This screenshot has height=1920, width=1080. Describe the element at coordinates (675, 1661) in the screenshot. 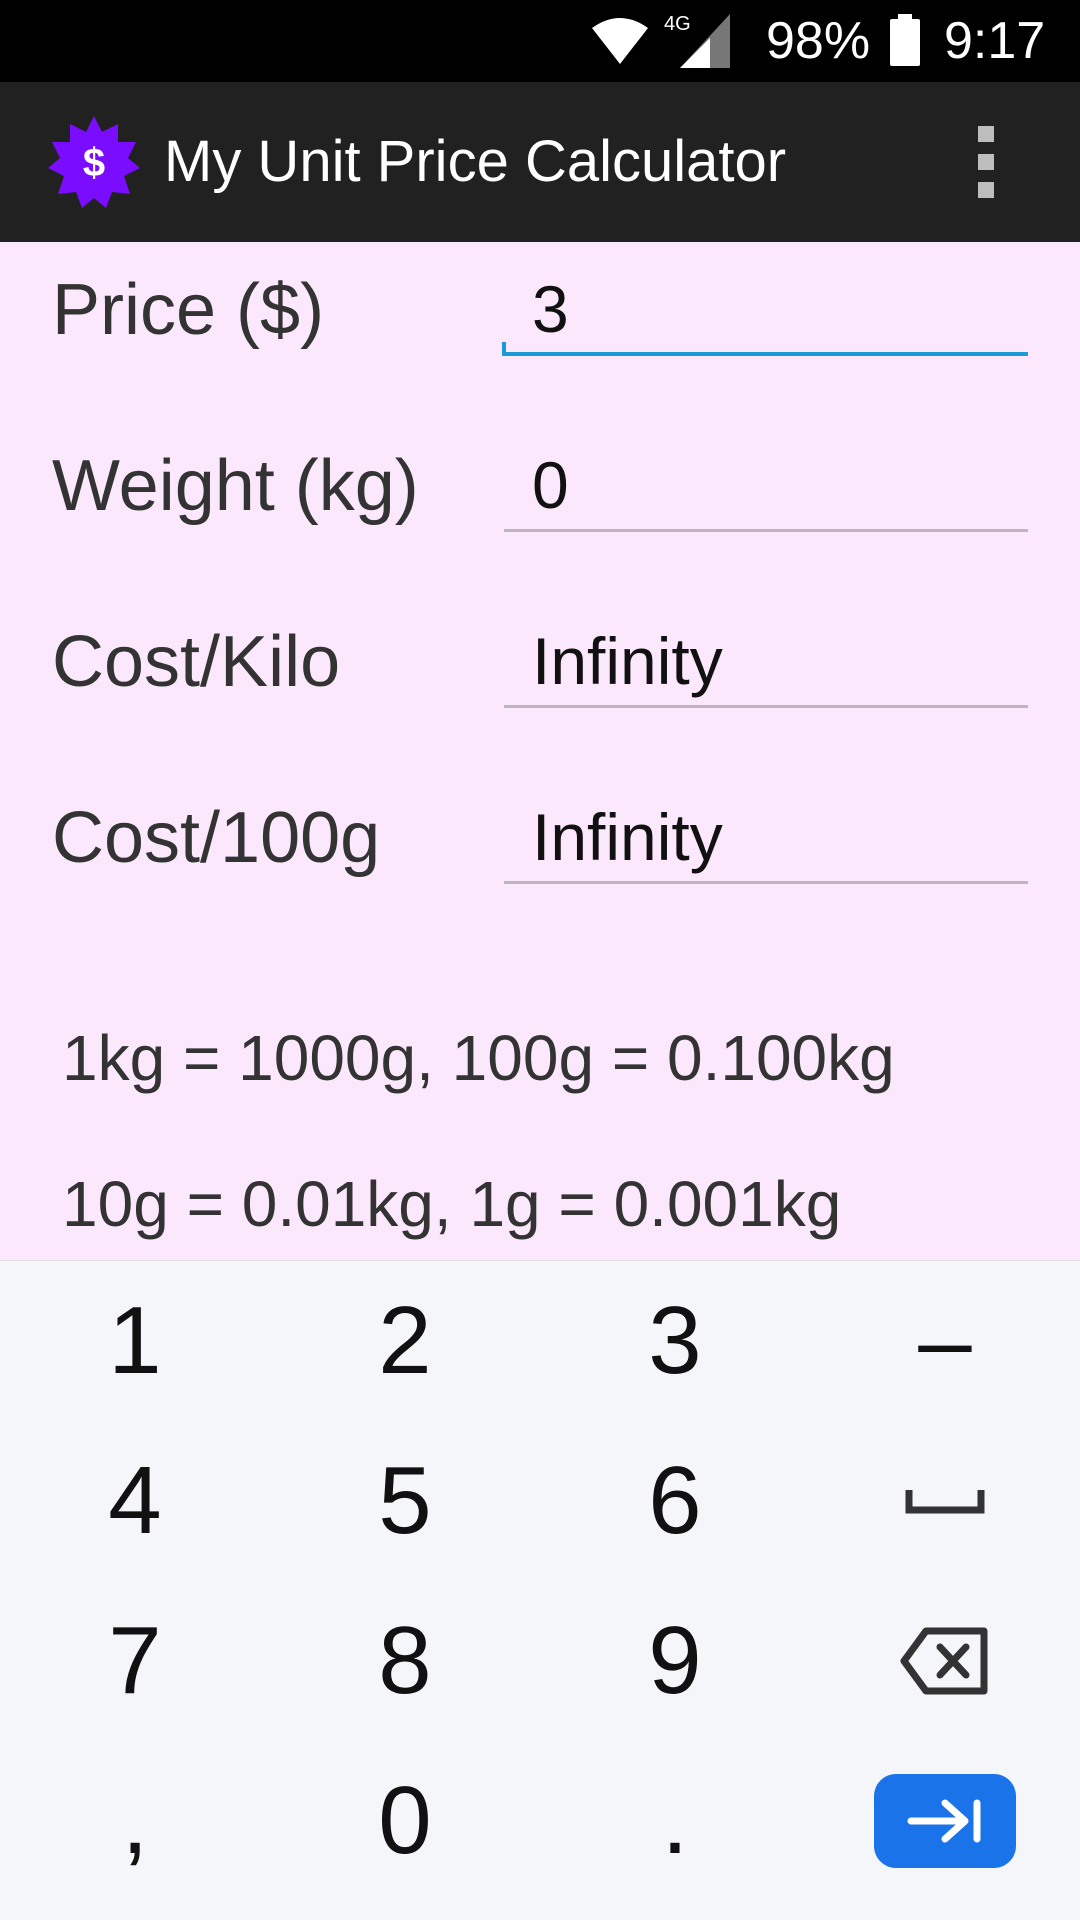

I see `key-9: 9` at that location.